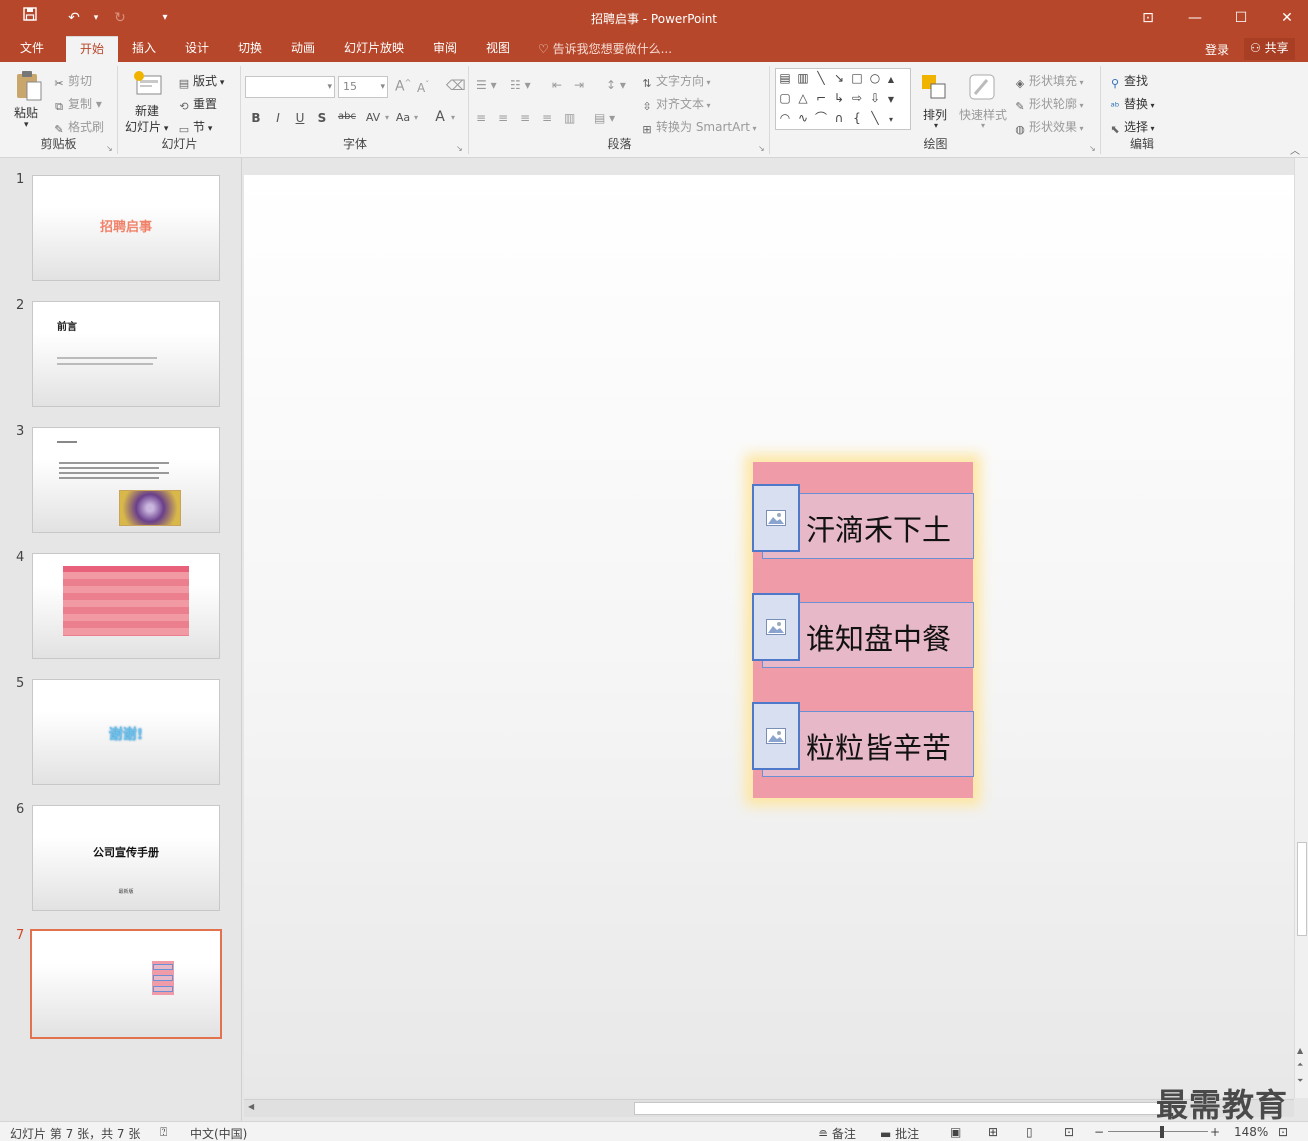  What do you see at coordinates (1251, 1132) in the screenshot?
I see `zoom-level: 148%` at bounding box center [1251, 1132].